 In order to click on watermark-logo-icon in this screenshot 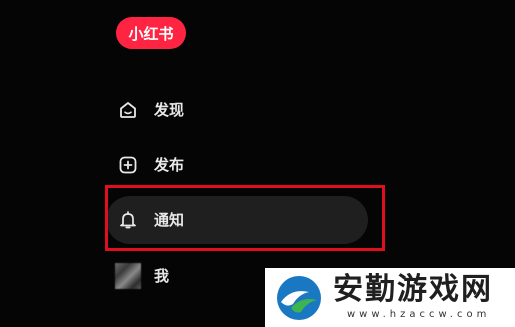, I will do `click(299, 298)`.